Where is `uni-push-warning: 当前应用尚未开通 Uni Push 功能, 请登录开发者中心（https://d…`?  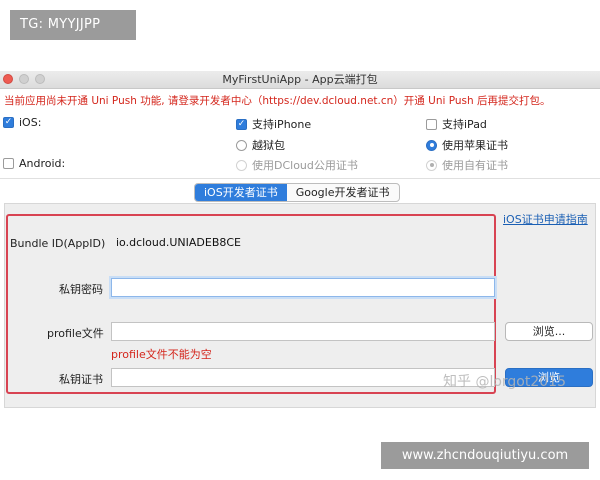
uni-push-warning: 当前应用尚未开通 Uni Push 功能, 请登录开发者中心（https://d… is located at coordinates (277, 101).